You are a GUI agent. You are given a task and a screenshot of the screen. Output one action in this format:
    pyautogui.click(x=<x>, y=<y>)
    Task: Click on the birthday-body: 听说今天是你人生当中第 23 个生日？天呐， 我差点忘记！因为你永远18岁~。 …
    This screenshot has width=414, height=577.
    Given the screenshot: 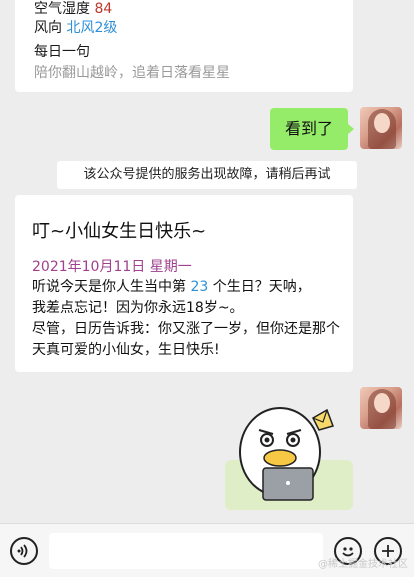 What is the action you would take?
    pyautogui.click(x=191, y=319)
    